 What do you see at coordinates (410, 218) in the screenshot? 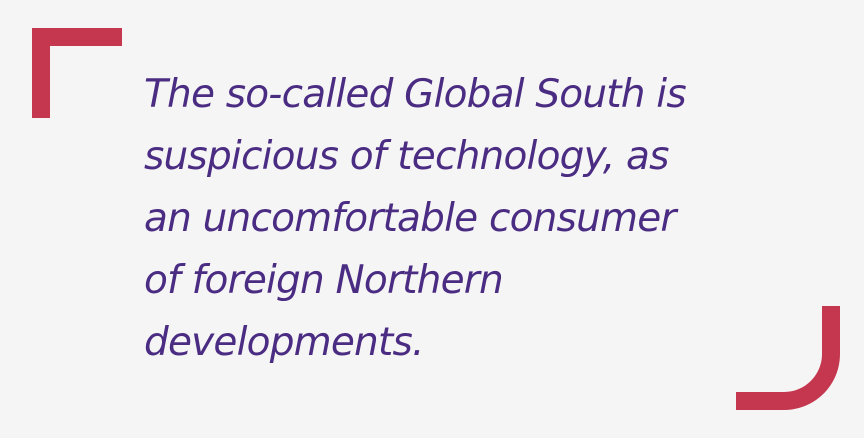
I see `quote-line-3: an uncomfortable consumer` at bounding box center [410, 218].